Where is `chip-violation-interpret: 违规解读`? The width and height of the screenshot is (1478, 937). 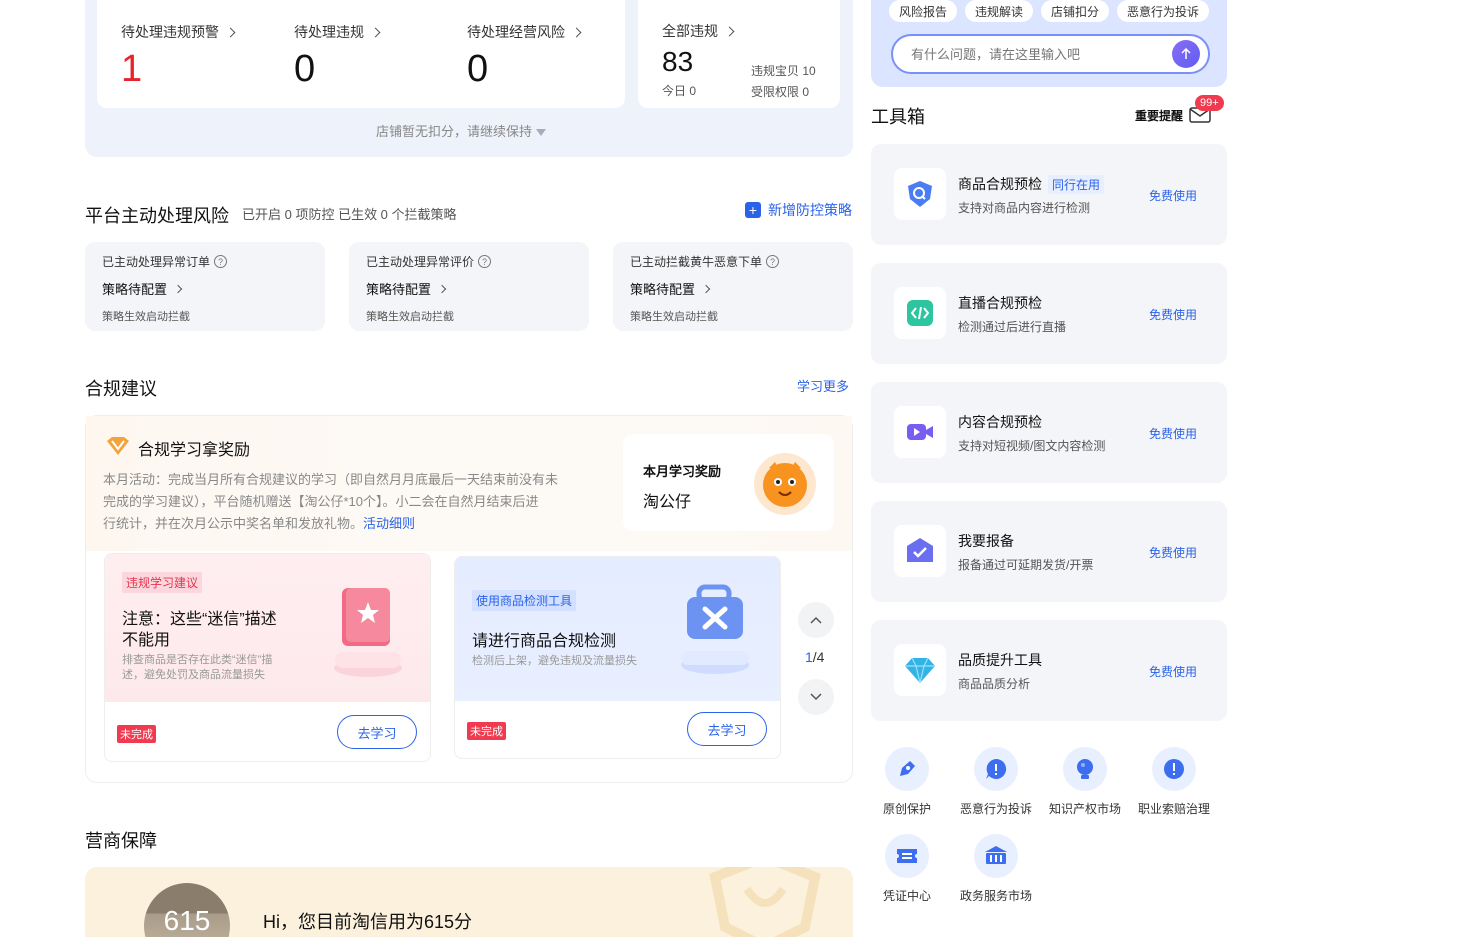 chip-violation-interpret: 违规解读 is located at coordinates (999, 11).